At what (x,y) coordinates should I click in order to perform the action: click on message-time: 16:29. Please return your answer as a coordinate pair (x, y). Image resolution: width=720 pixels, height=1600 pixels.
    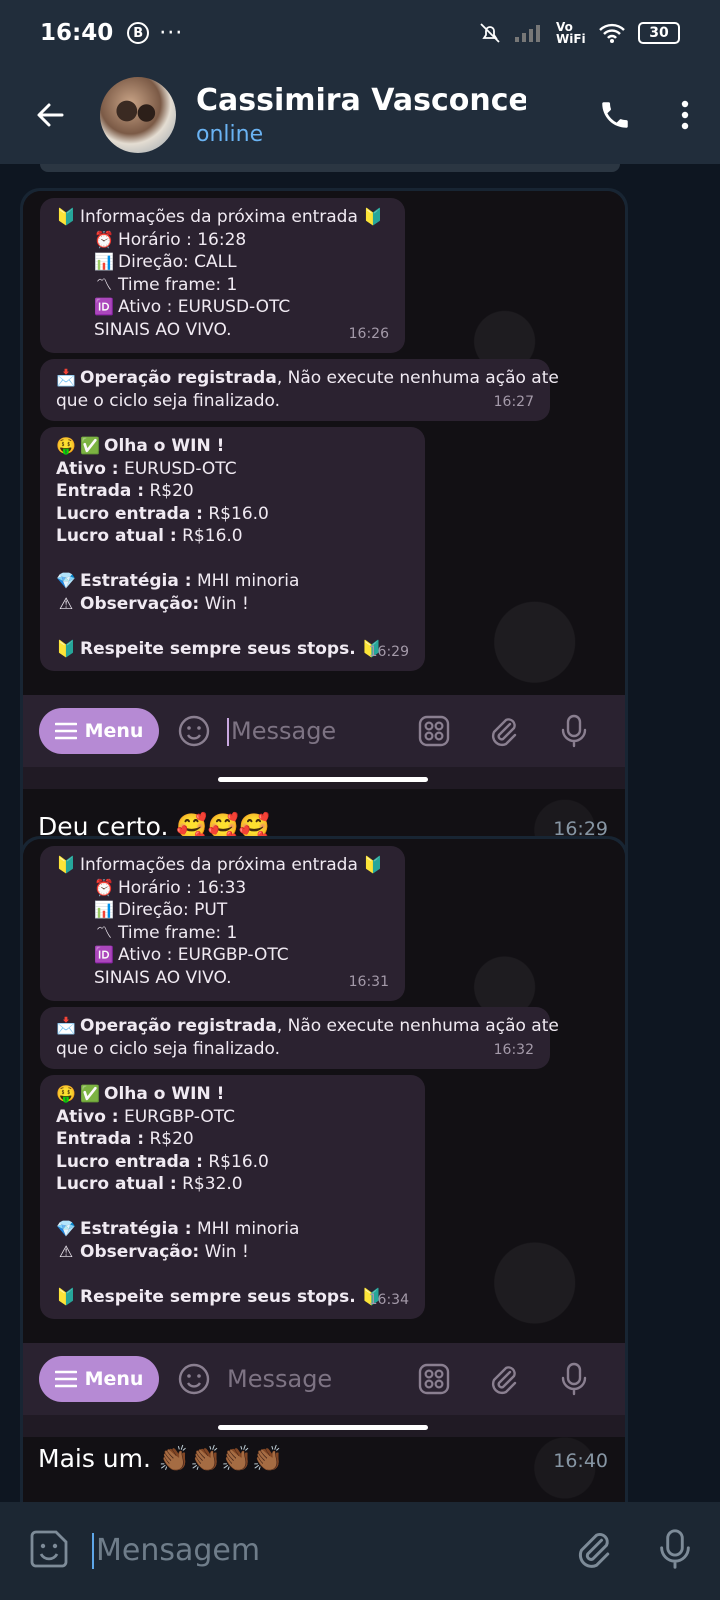
    Looking at the image, I should click on (388, 651).